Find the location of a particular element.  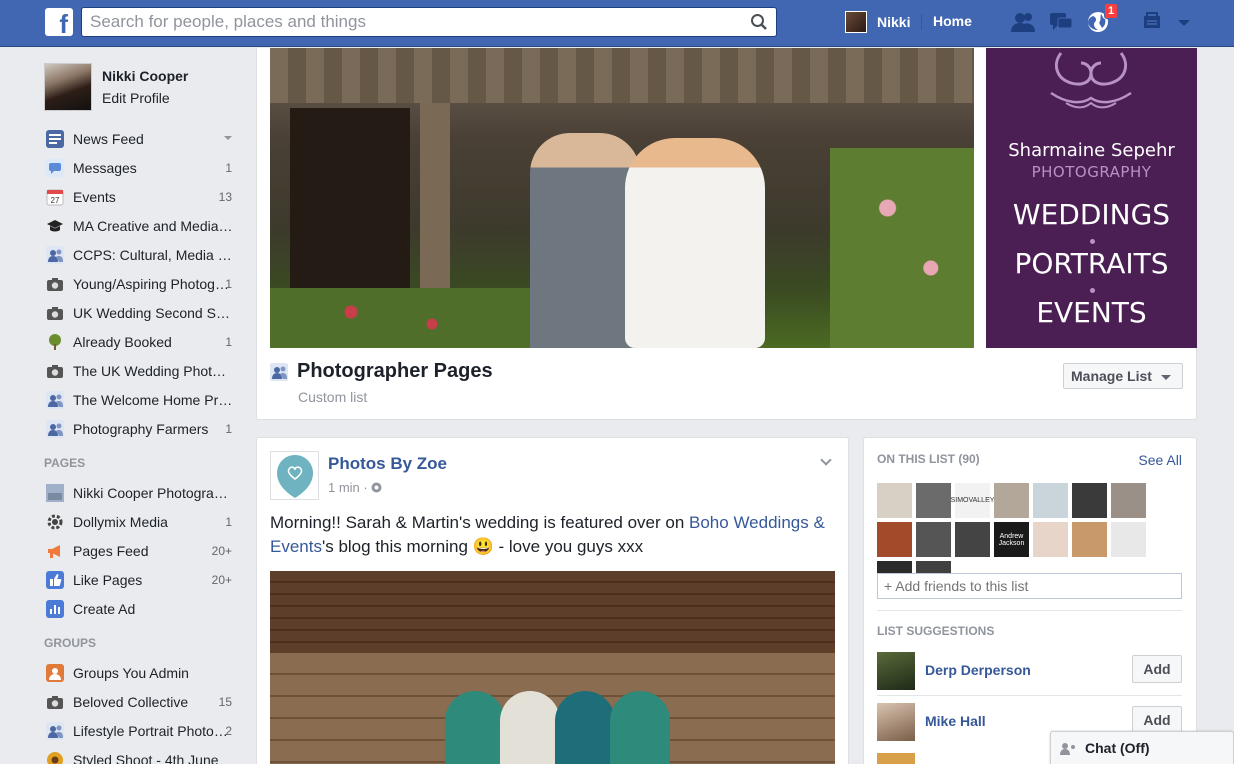

list-icon is located at coordinates (279, 371).